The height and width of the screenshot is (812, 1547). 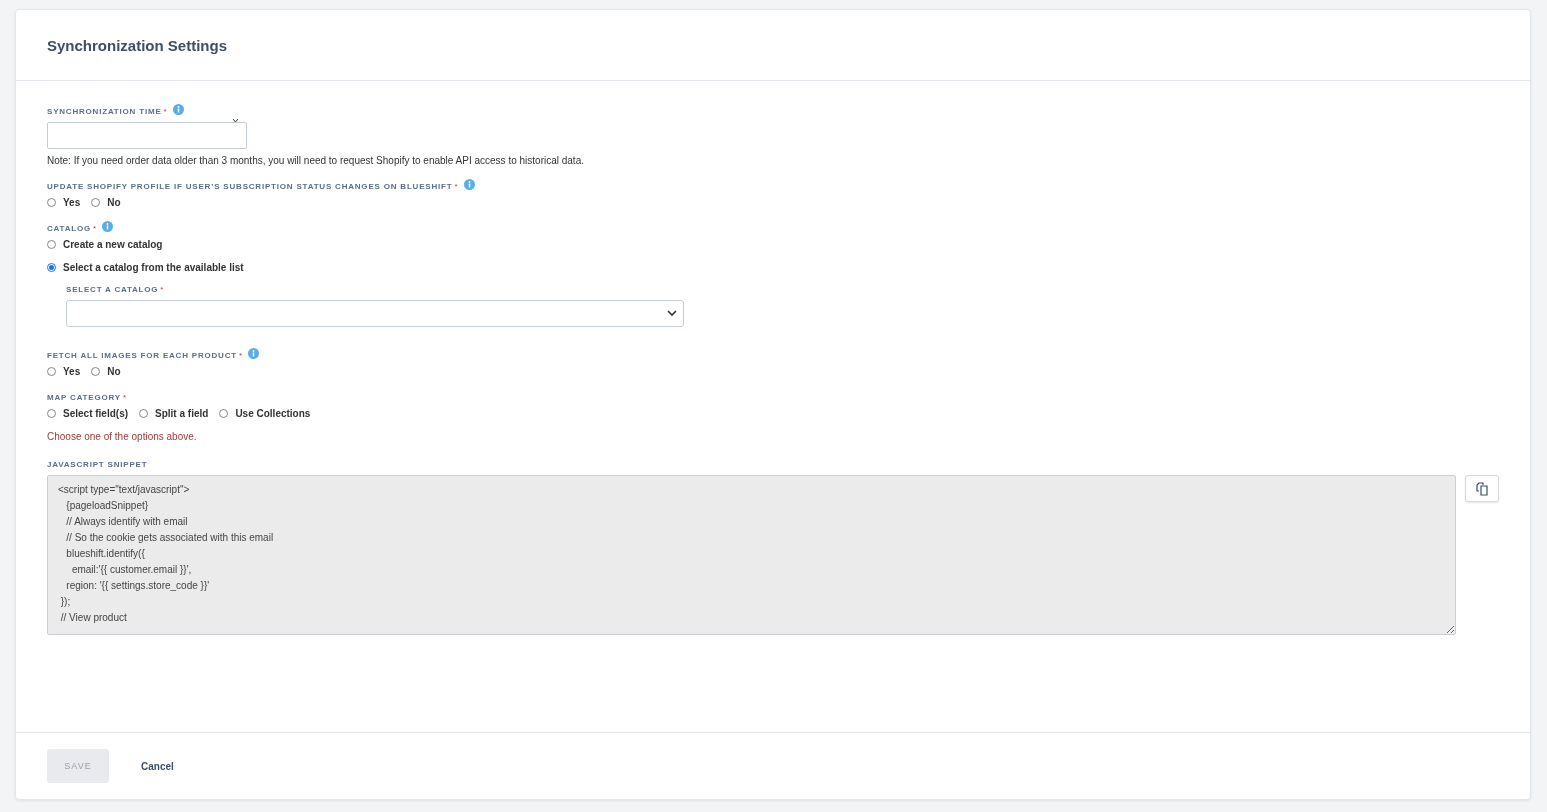 I want to click on field-label: FETCH ALL IMAGES FOR EACH PRODUCT, so click(x=142, y=355).